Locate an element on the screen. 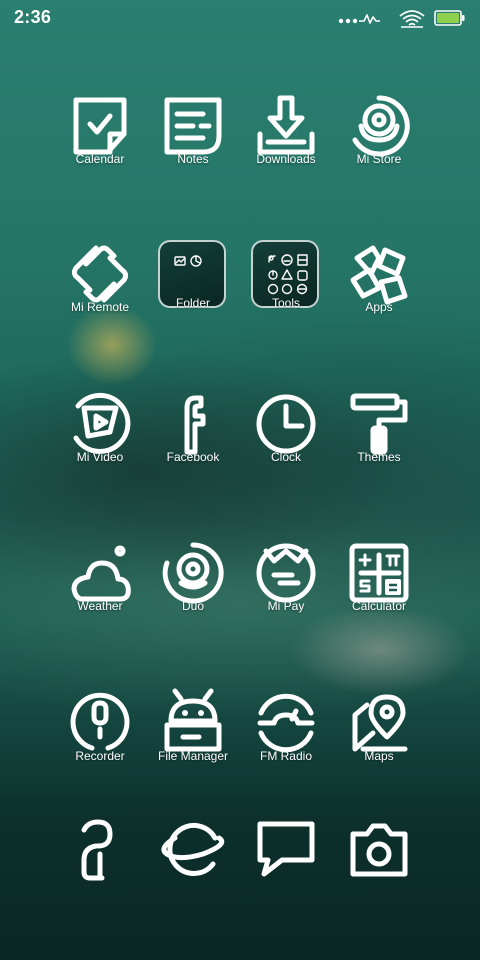 The width and height of the screenshot is (480, 960). dock-messages is located at coordinates (286, 865).